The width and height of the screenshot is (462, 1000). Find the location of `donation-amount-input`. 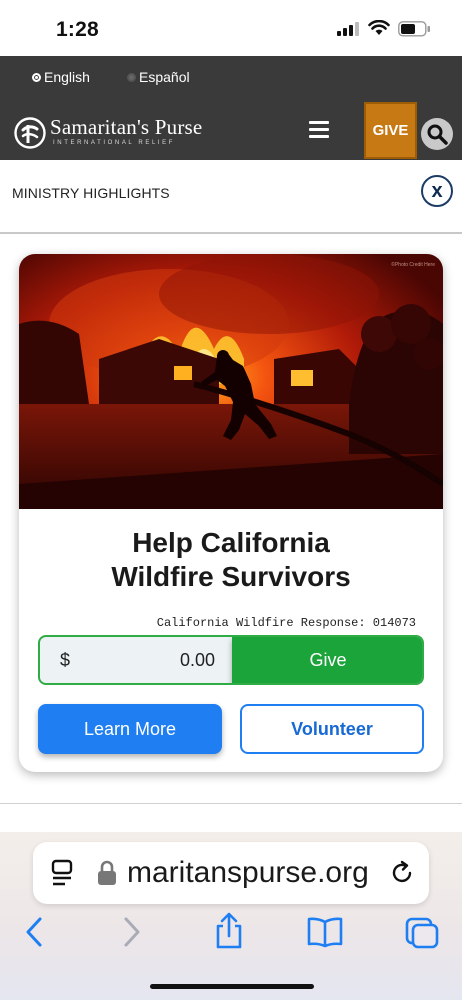

donation-amount-input is located at coordinates (150, 660).